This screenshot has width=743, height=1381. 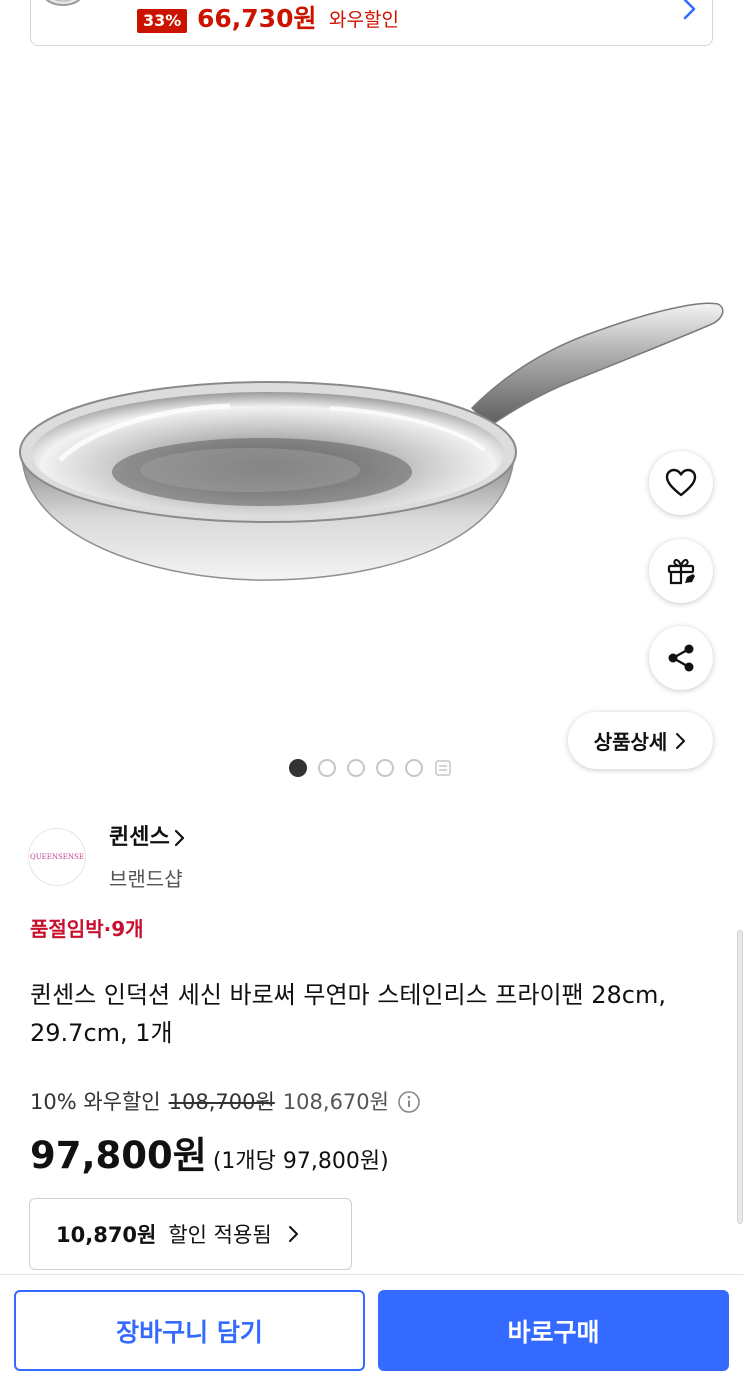 What do you see at coordinates (221, 1102) in the screenshot?
I see `original-price: 108,700원` at bounding box center [221, 1102].